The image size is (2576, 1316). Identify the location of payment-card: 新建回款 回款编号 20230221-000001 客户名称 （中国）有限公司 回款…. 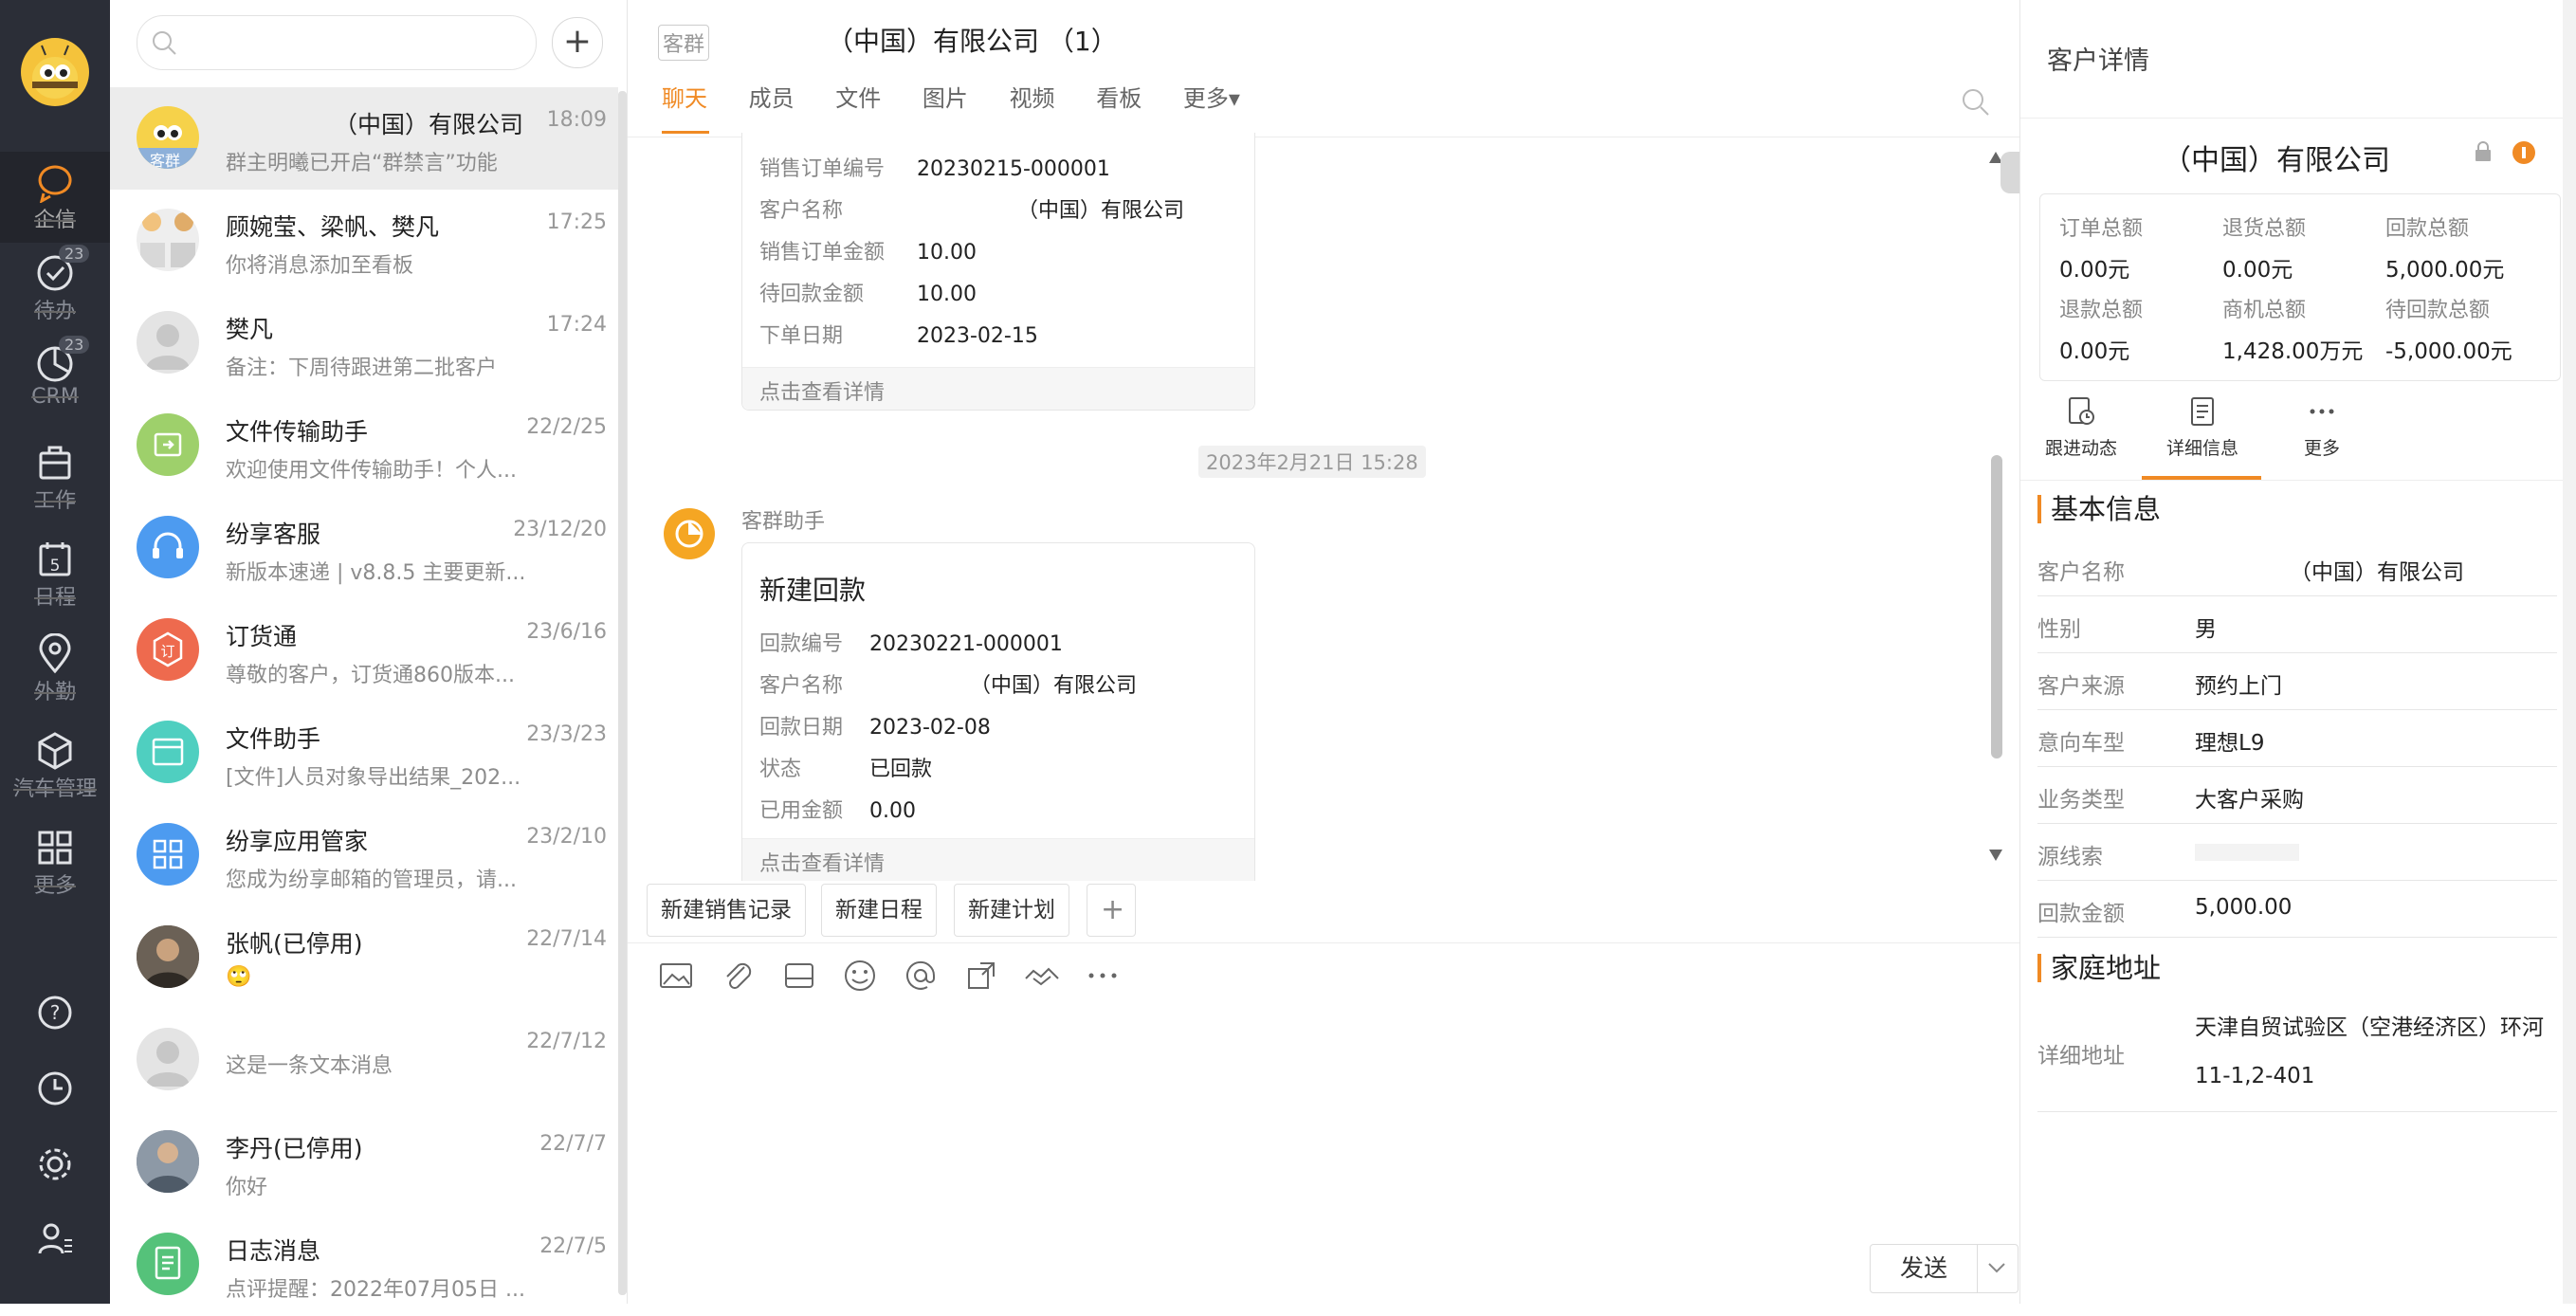
(998, 711).